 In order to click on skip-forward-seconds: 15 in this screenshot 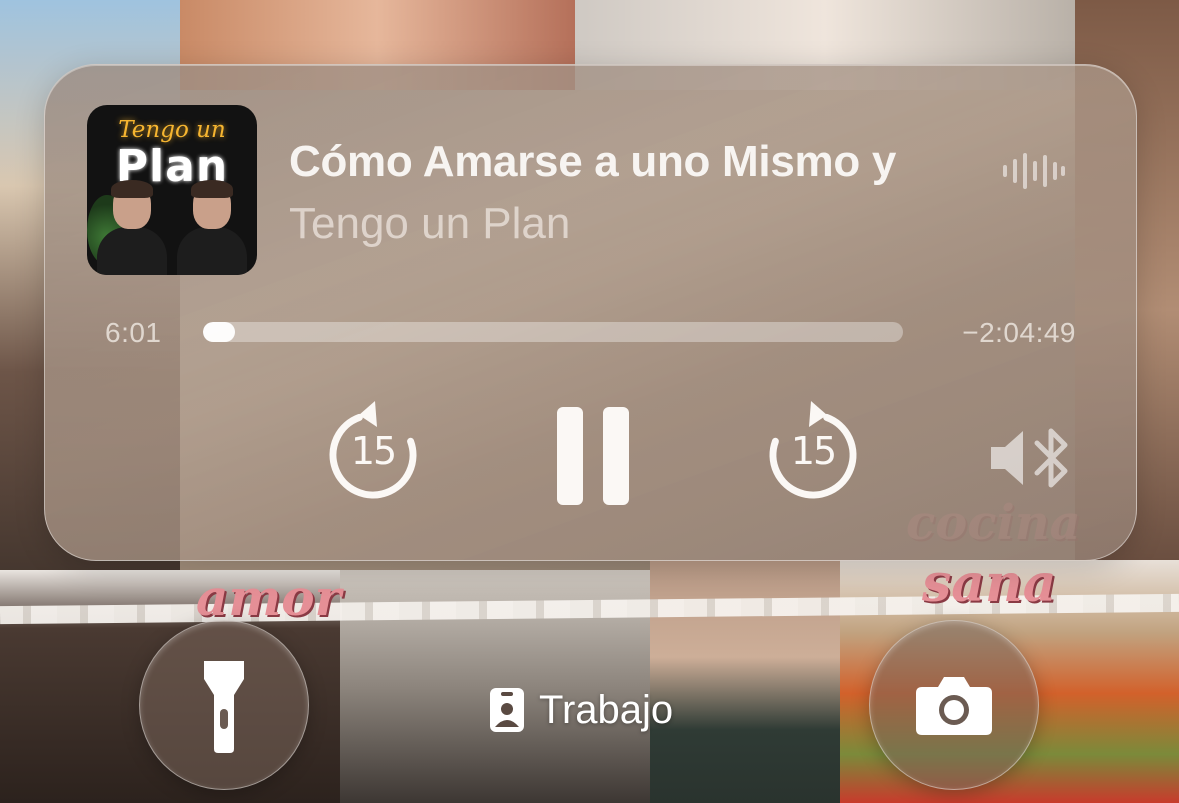, I will do `click(813, 451)`.